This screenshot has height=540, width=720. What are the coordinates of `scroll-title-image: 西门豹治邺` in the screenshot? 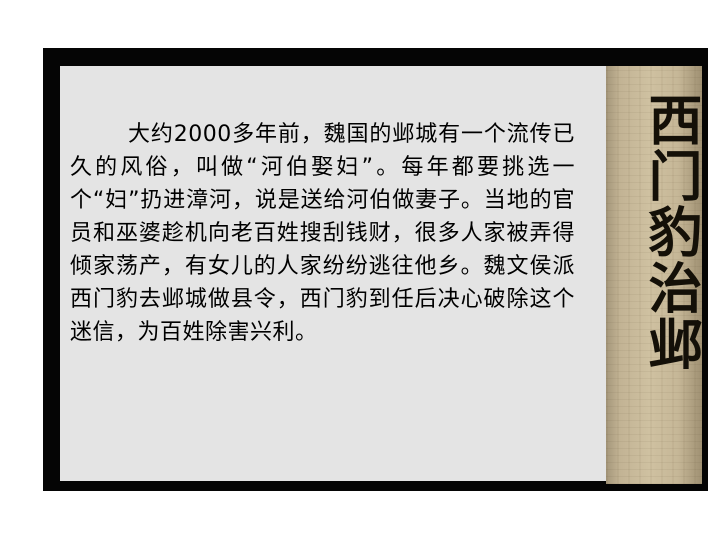 It's located at (654, 275).